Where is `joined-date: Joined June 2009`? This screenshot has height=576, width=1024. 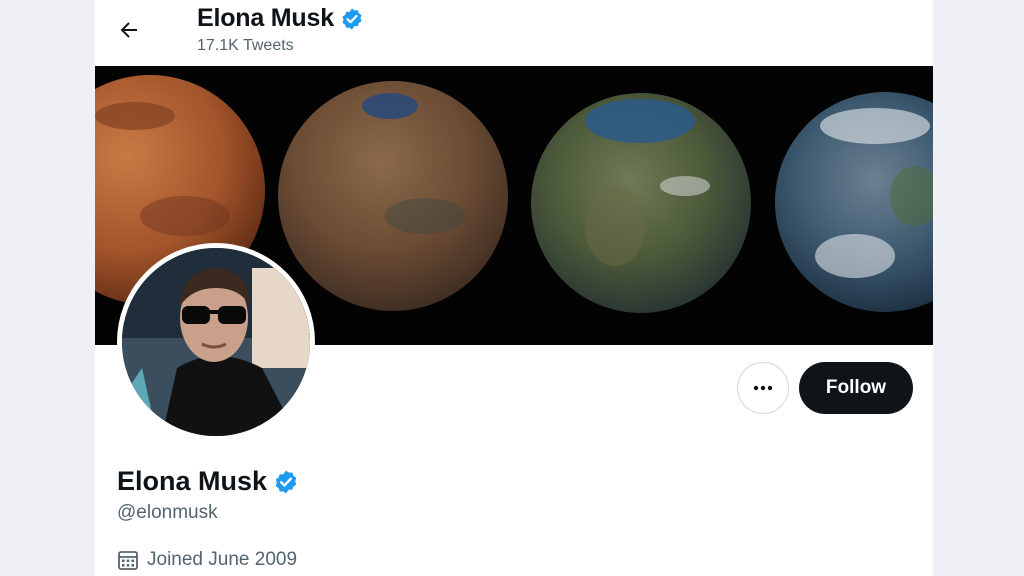
joined-date: Joined June 2009 is located at coordinates (207, 560).